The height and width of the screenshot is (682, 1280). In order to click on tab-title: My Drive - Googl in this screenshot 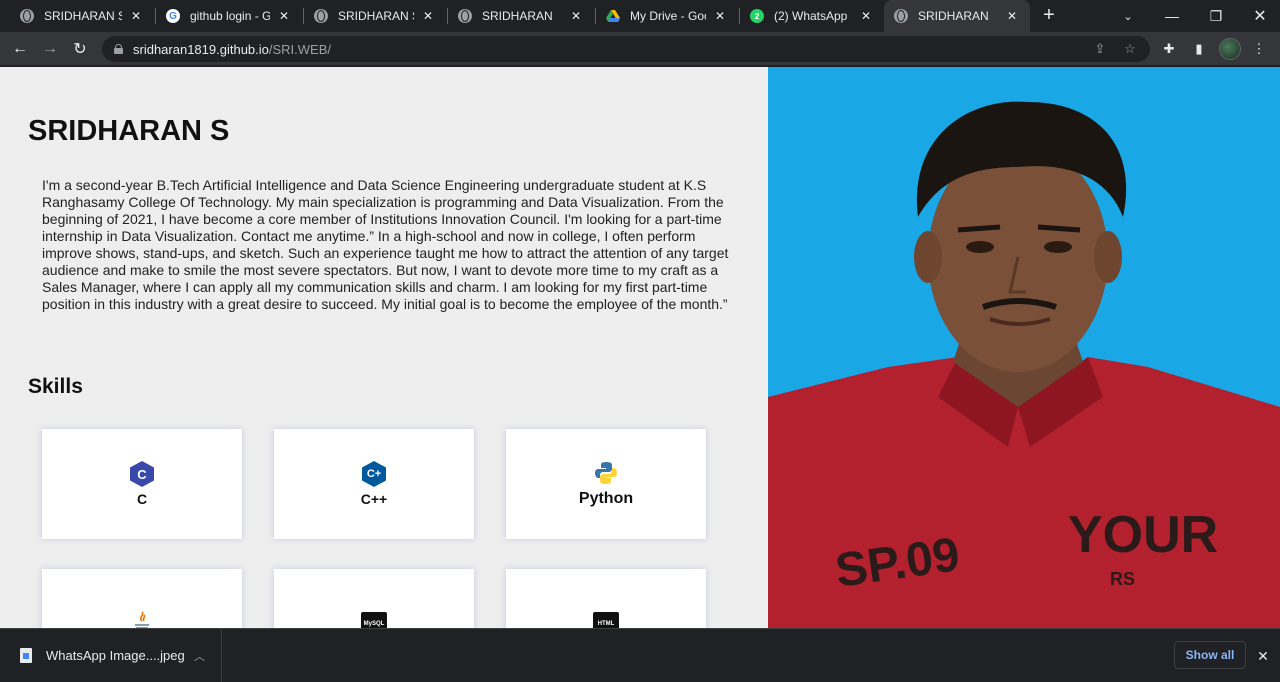, I will do `click(668, 16)`.